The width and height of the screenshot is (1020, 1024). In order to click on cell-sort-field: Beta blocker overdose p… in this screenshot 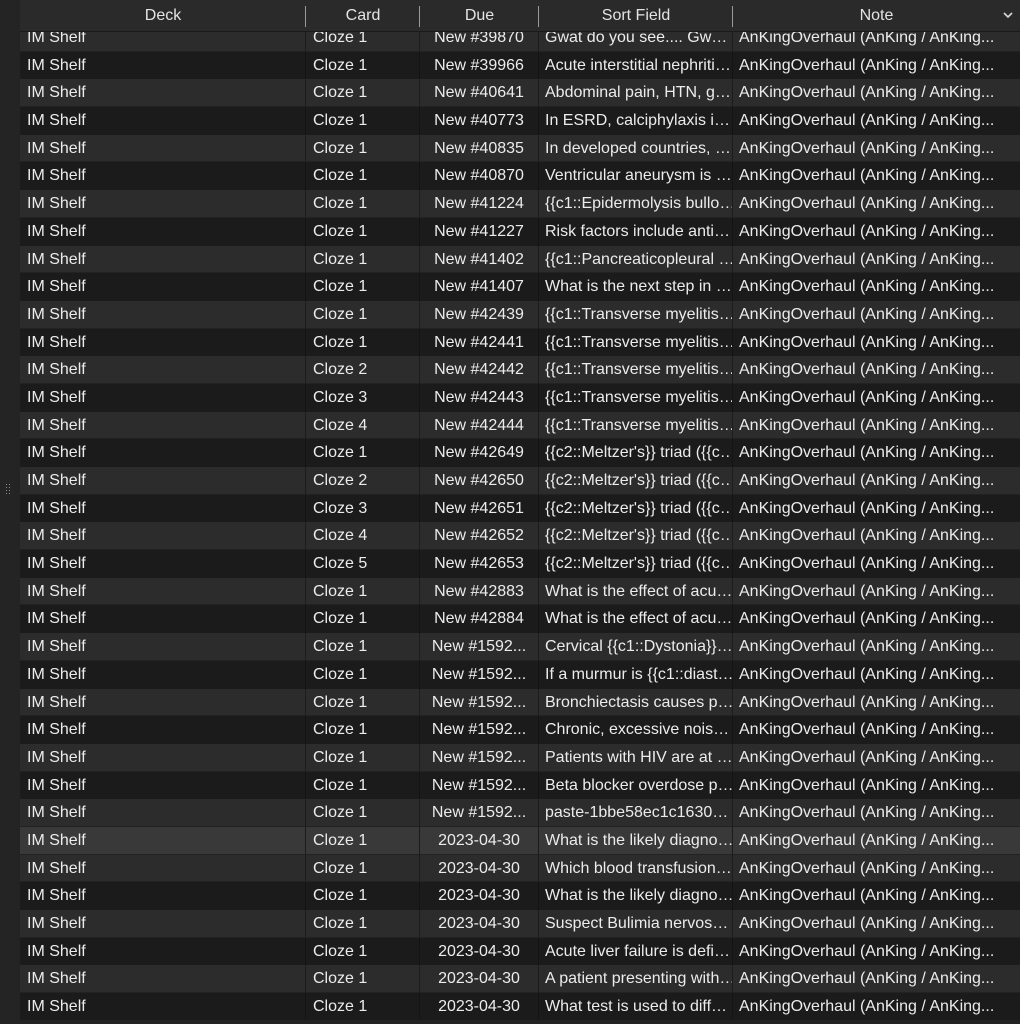, I will do `click(636, 785)`.